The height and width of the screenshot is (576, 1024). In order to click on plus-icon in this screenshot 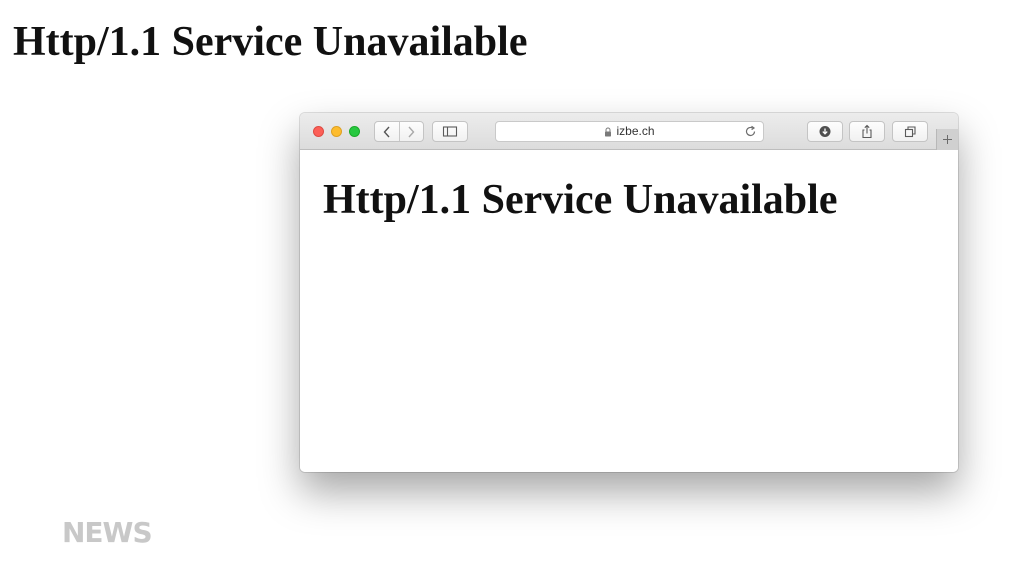, I will do `click(947, 139)`.